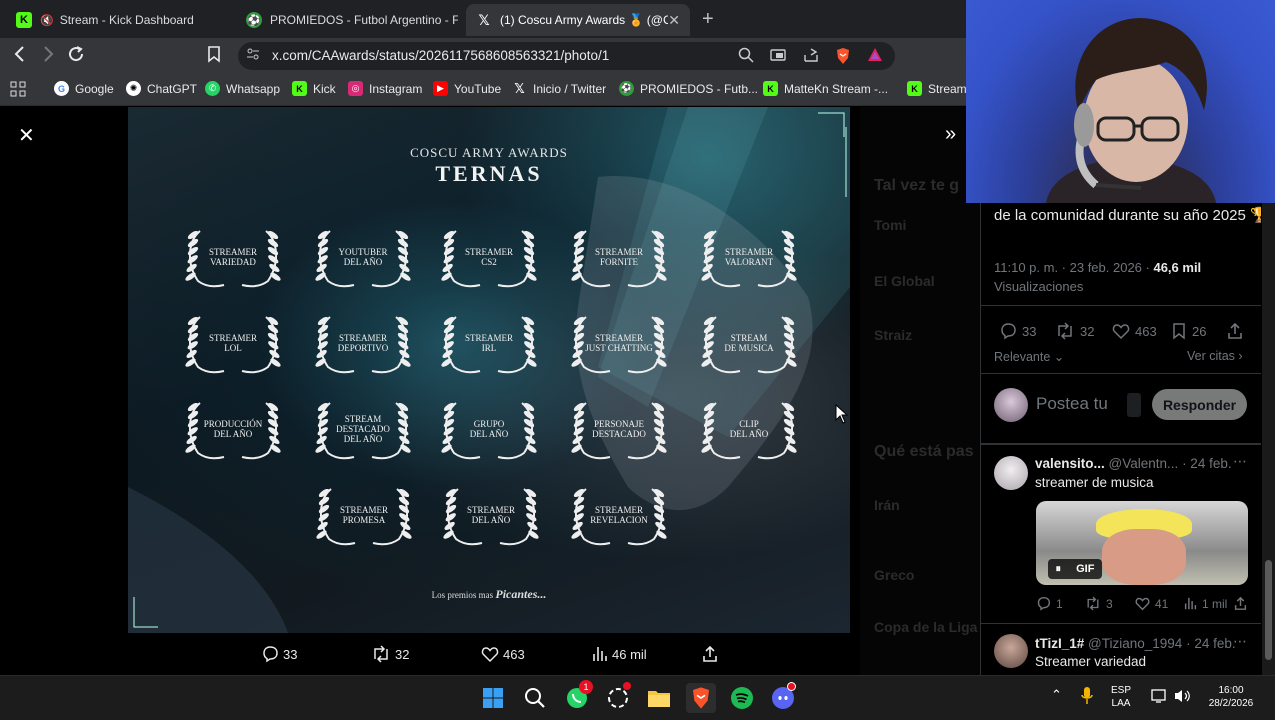 The width and height of the screenshot is (1275, 720). I want to click on reply-gif: ⏸ GIF, so click(1142, 543).